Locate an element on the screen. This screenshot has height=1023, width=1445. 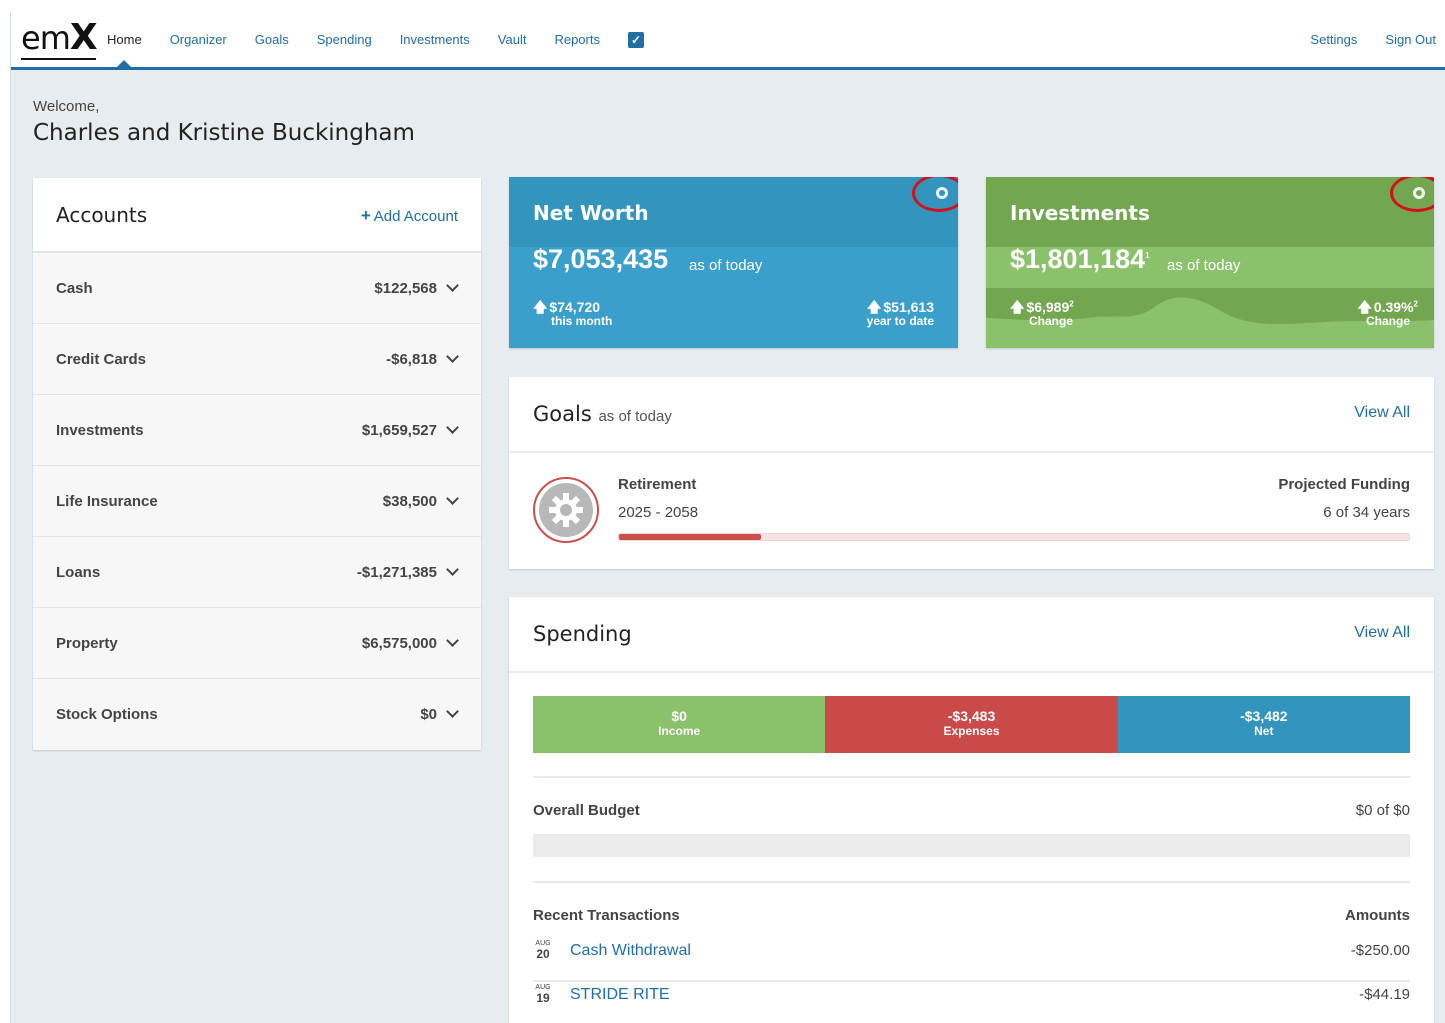
account-row-credit-cards: Credit Cards -$6,818 is located at coordinates (257, 359).